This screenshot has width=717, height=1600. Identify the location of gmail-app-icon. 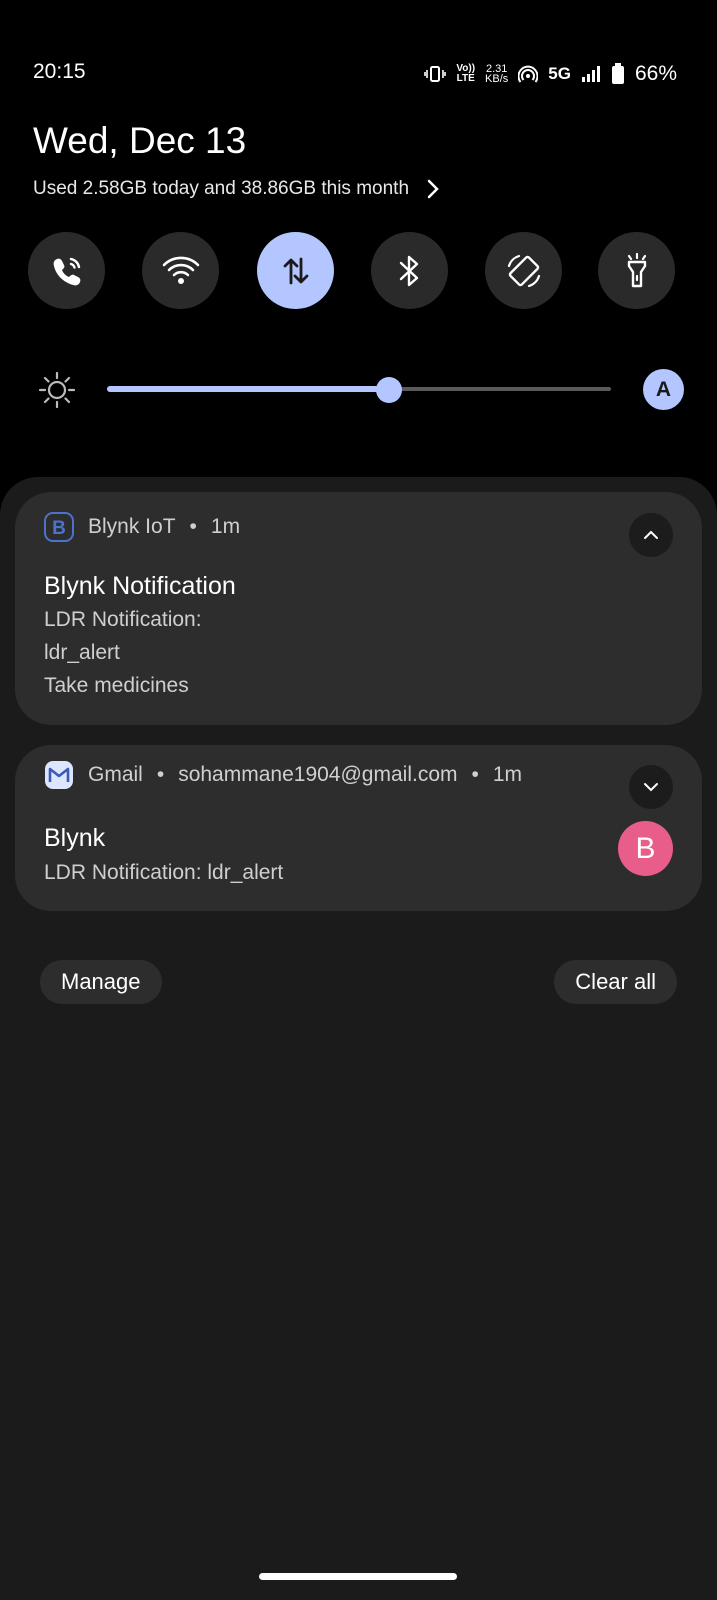
(59, 775).